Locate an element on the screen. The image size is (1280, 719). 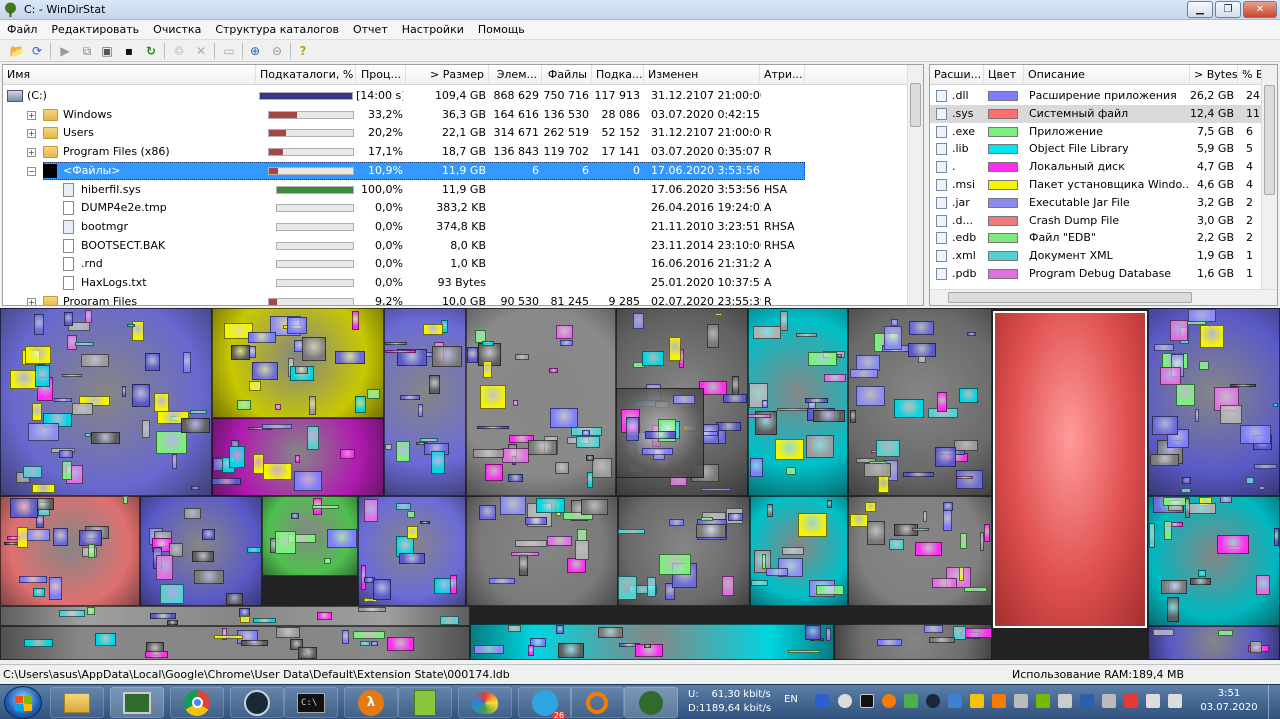
command-prompt-icon: ▪ is located at coordinates (129, 51).